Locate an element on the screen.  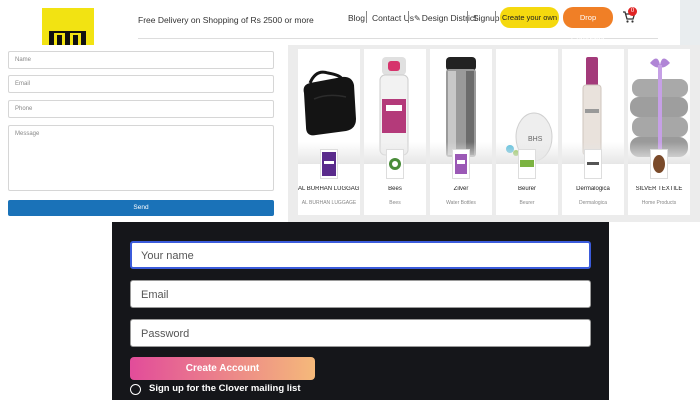
product-card: SILVER TEXTILE Home Products is located at coordinates (659, 132).